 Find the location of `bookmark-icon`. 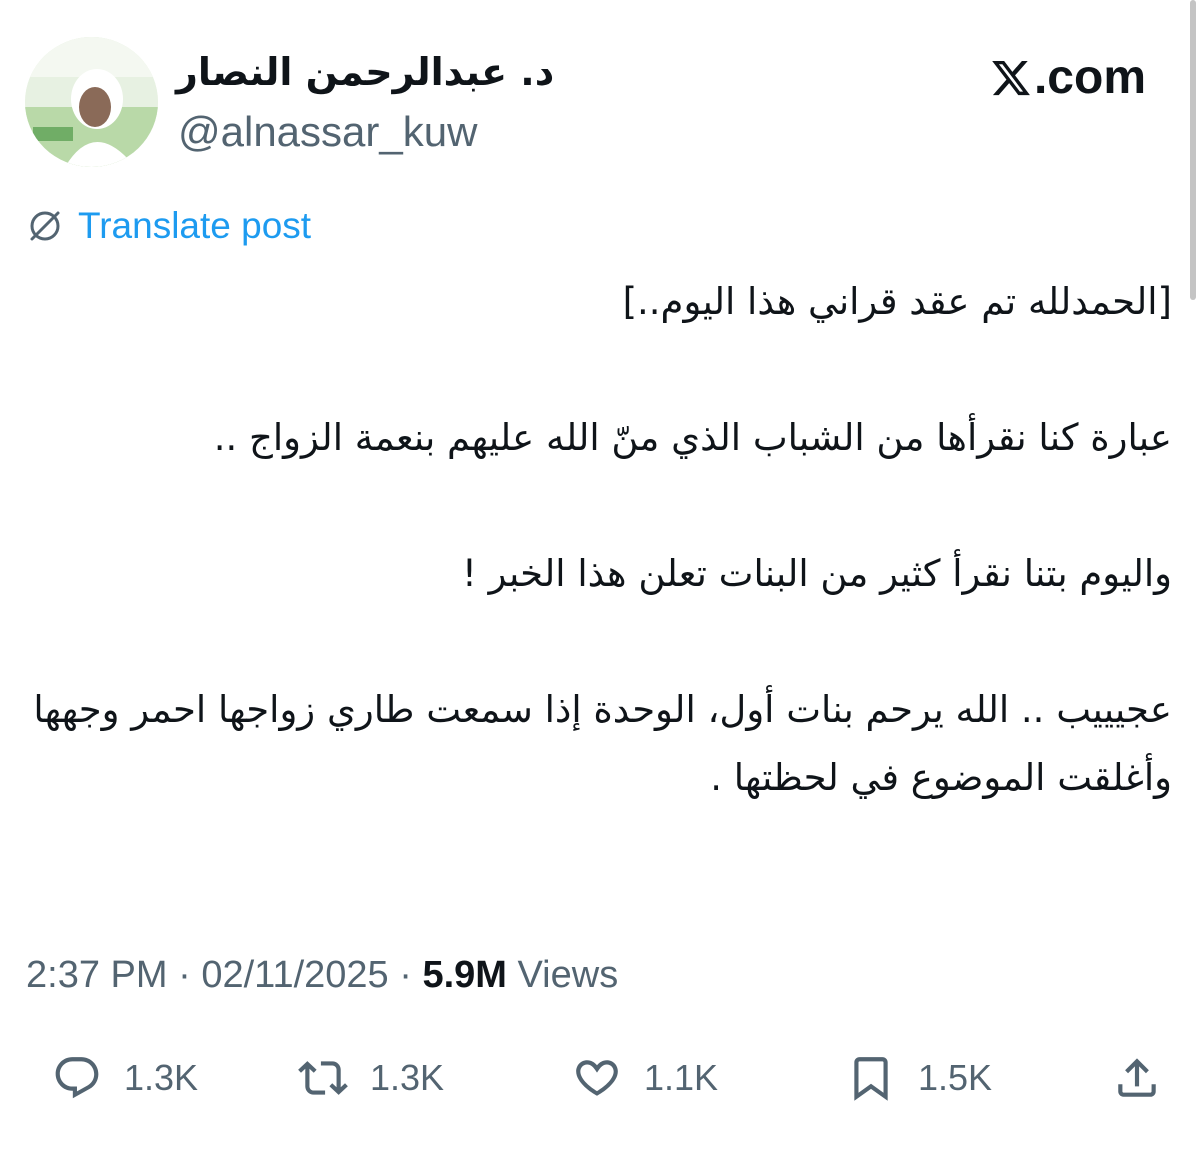

bookmark-icon is located at coordinates (871, 1079).